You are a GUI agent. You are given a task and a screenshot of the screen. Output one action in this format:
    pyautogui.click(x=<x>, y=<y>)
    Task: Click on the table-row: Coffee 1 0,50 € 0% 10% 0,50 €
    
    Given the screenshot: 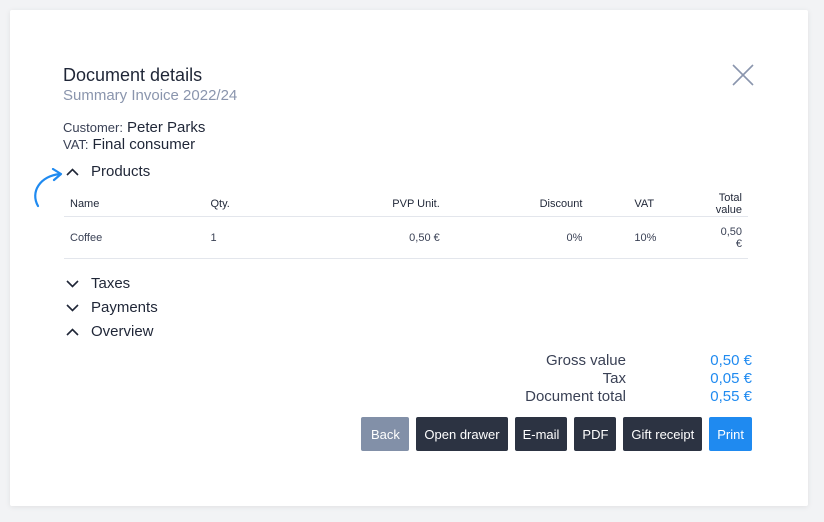 What is the action you would take?
    pyautogui.click(x=406, y=237)
    